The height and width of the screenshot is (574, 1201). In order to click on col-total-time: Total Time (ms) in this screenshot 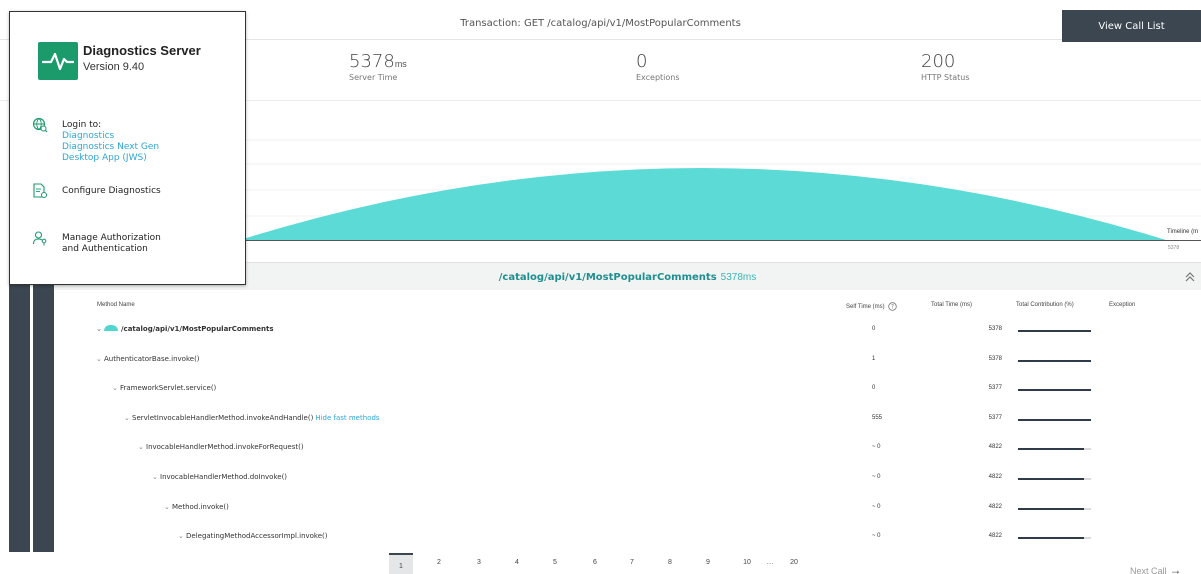, I will do `click(951, 305)`.